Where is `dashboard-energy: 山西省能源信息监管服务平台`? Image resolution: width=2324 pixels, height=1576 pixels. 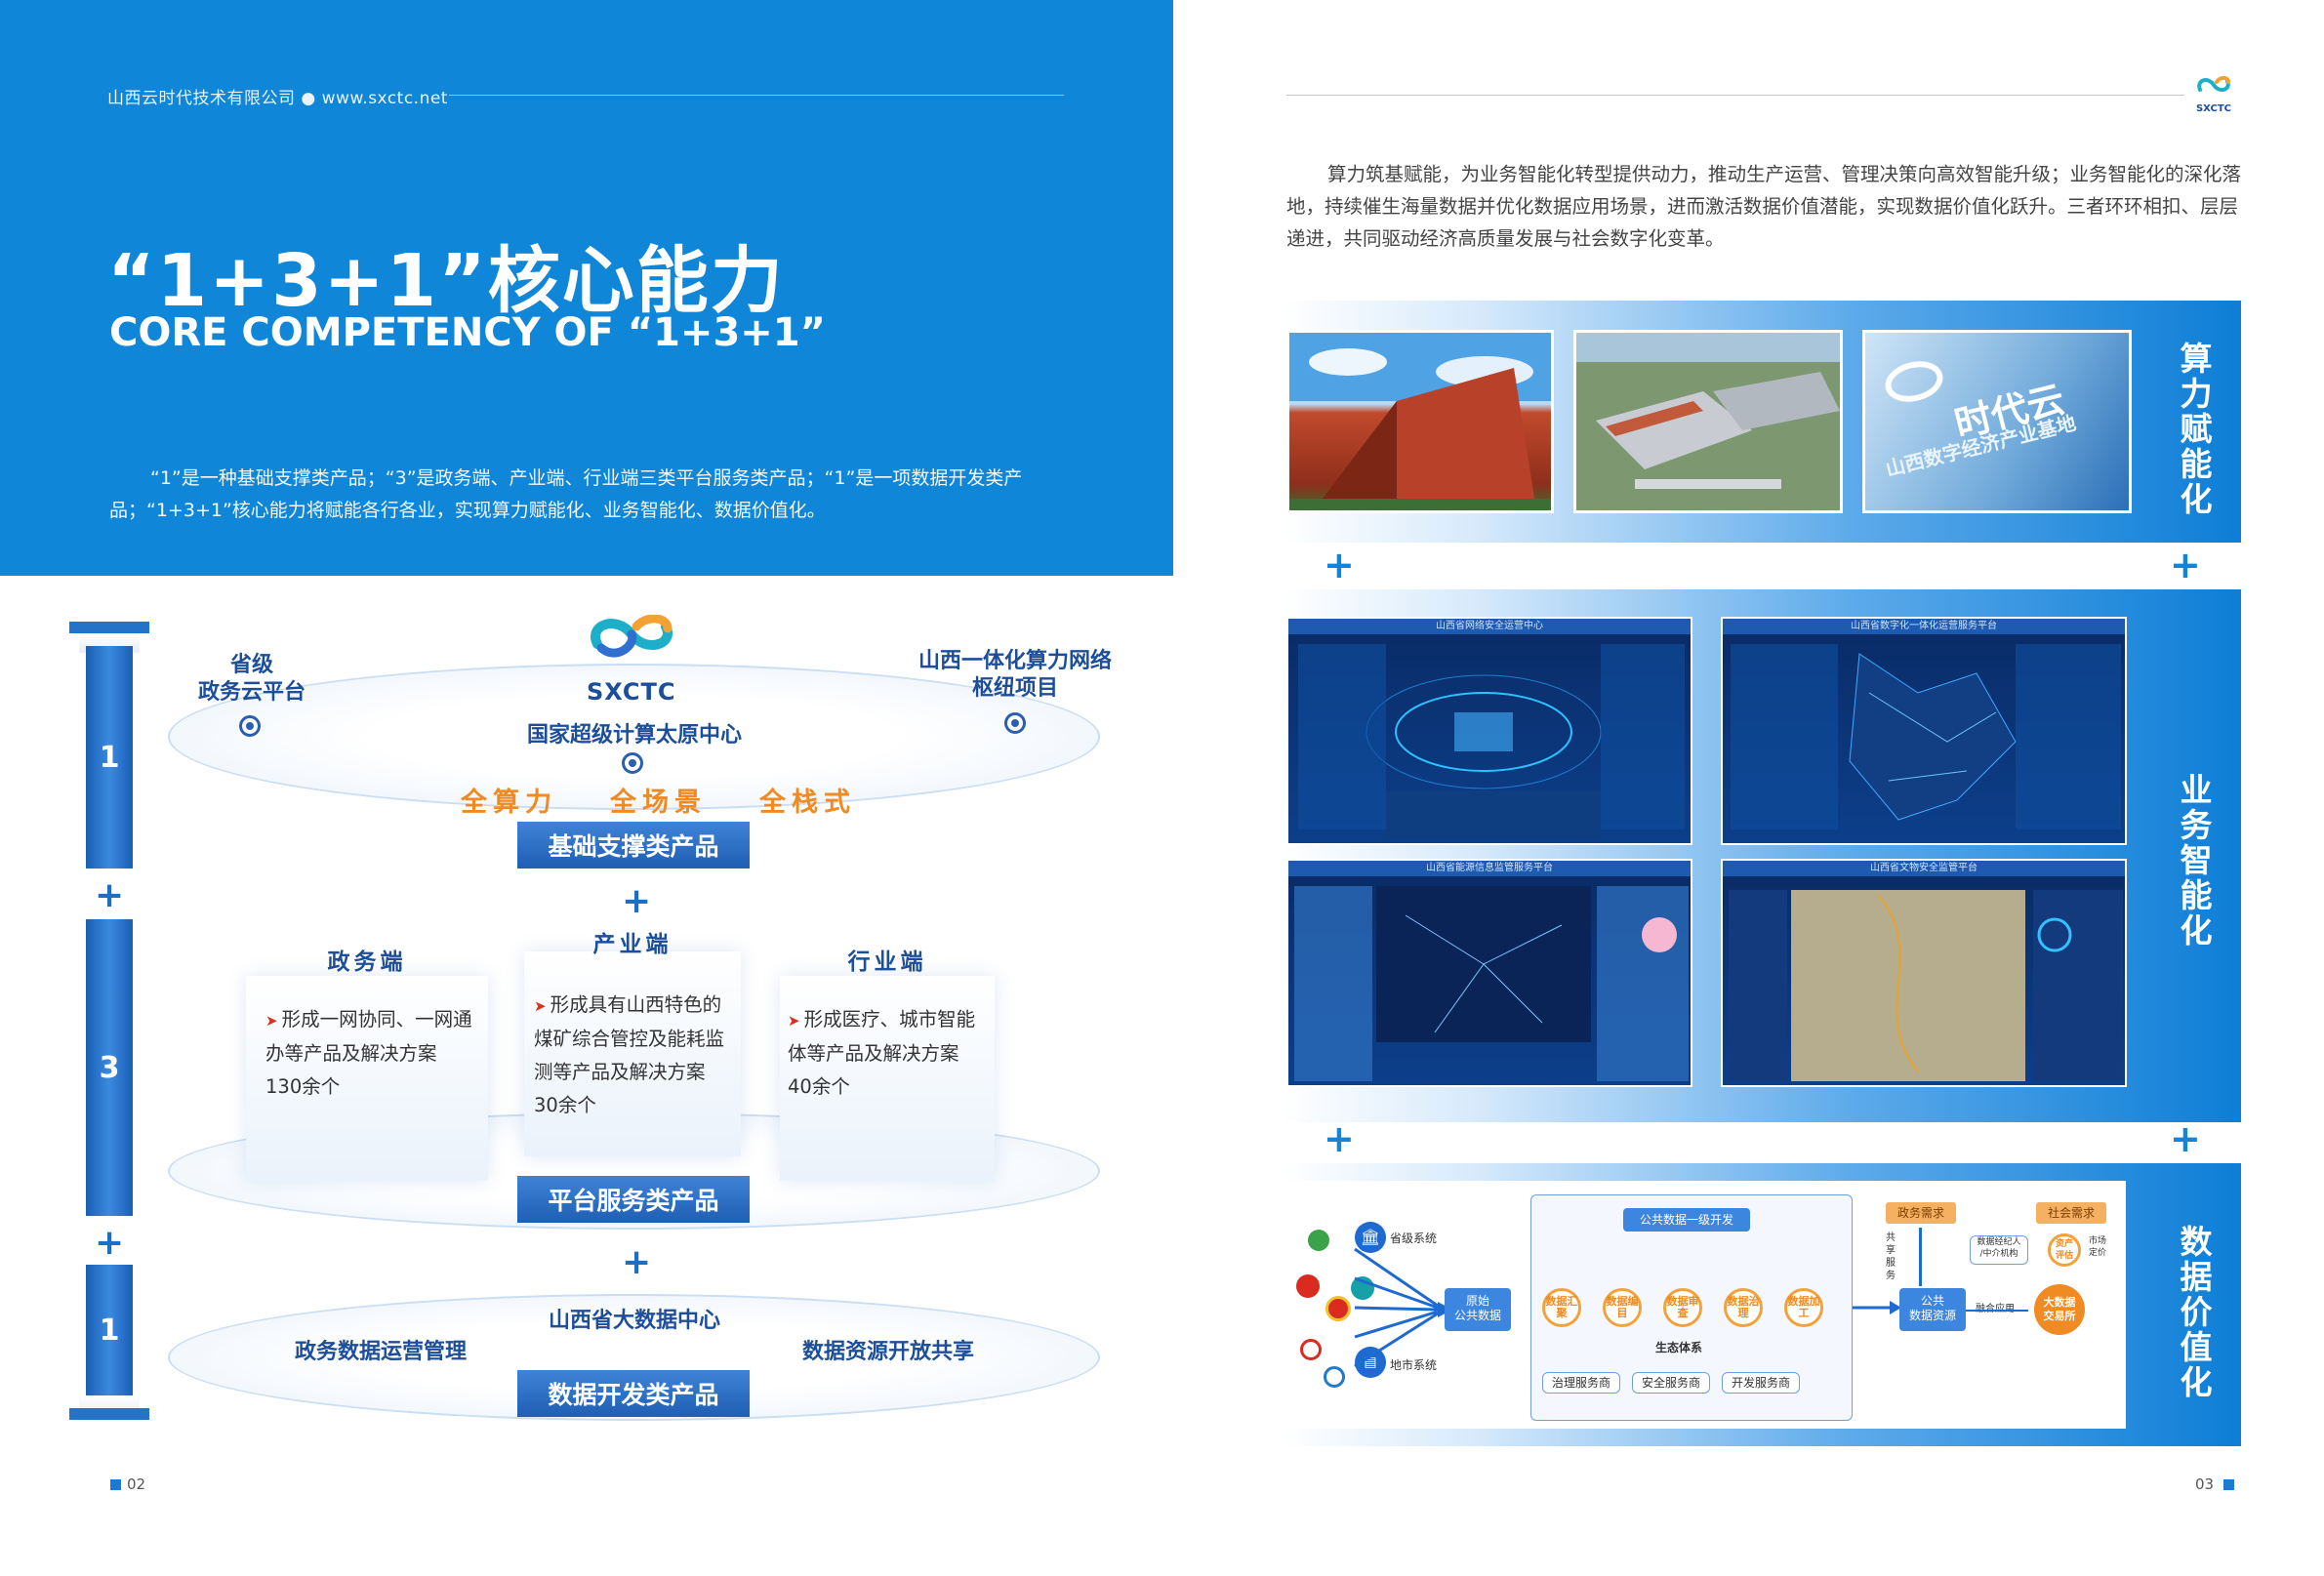
dashboard-energy: 山西省能源信息监管服务平台 is located at coordinates (1489, 973).